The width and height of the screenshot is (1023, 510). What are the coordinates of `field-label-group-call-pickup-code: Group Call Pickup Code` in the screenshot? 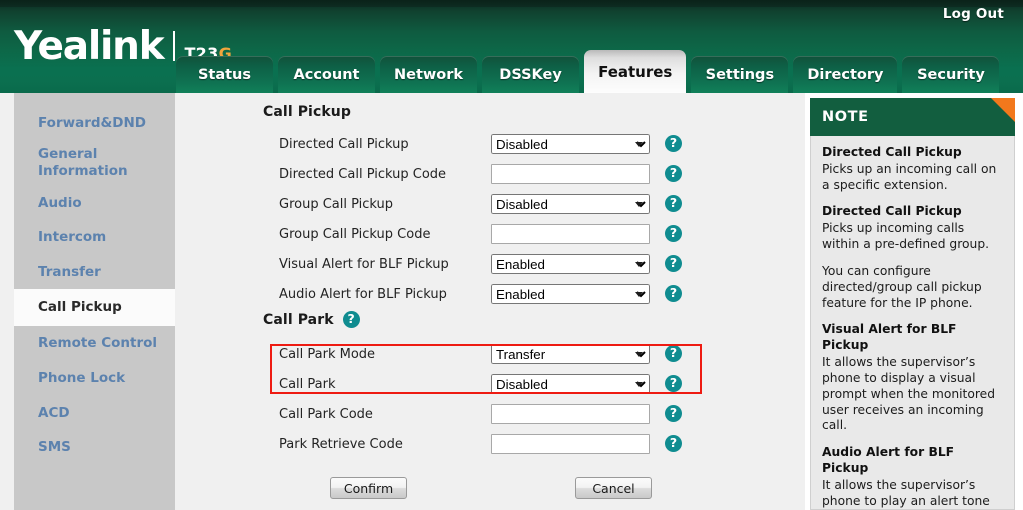 It's located at (355, 234).